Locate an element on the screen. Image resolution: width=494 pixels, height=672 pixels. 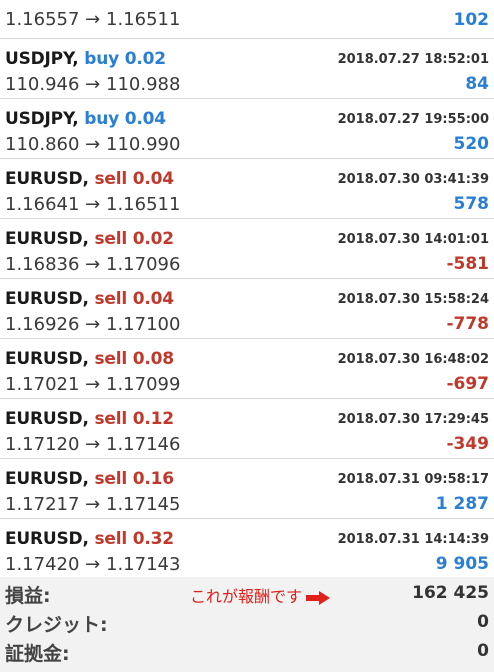
trade-symbol: EURUSD, sell 0.08 is located at coordinates (89, 359).